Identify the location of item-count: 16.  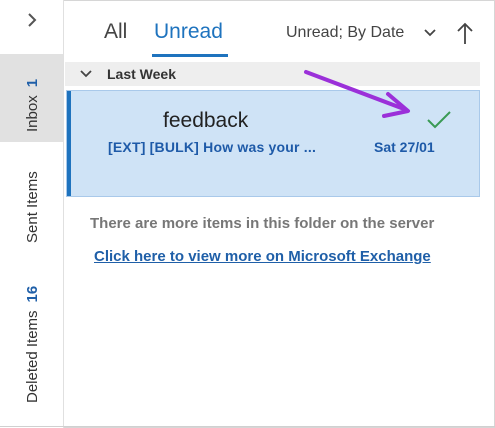
(32, 294).